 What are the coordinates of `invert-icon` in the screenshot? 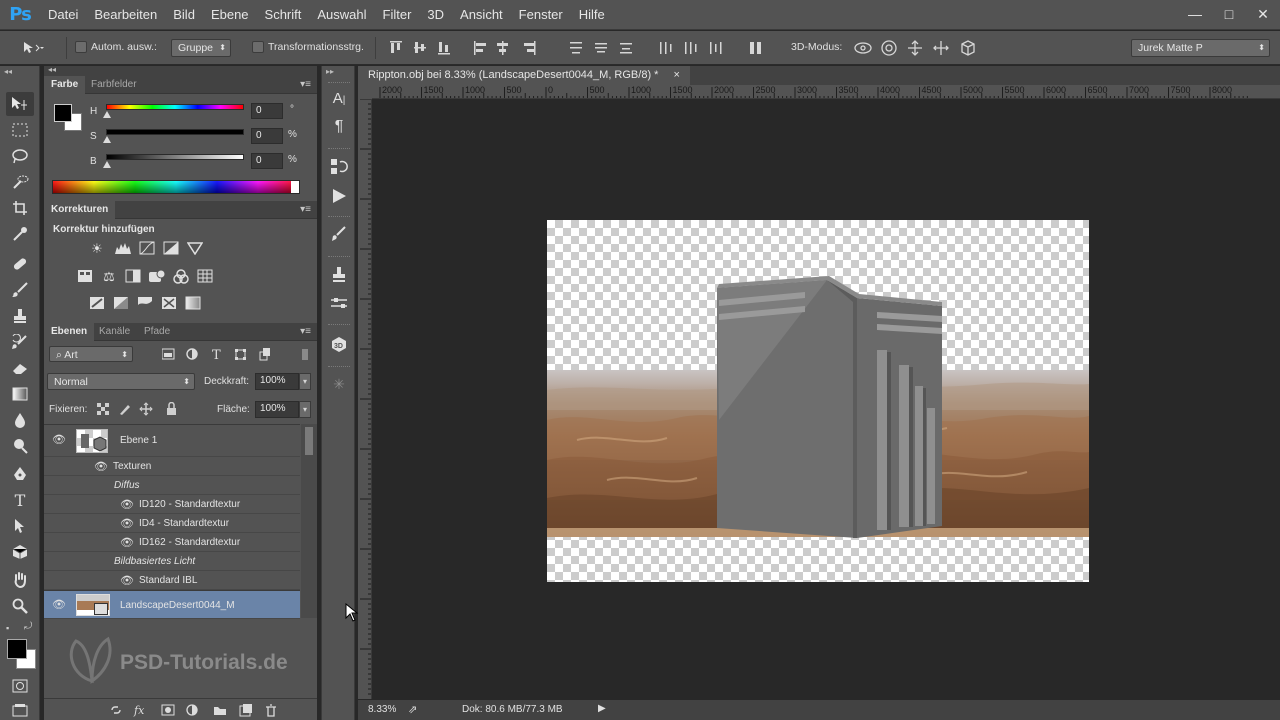 It's located at (97, 304).